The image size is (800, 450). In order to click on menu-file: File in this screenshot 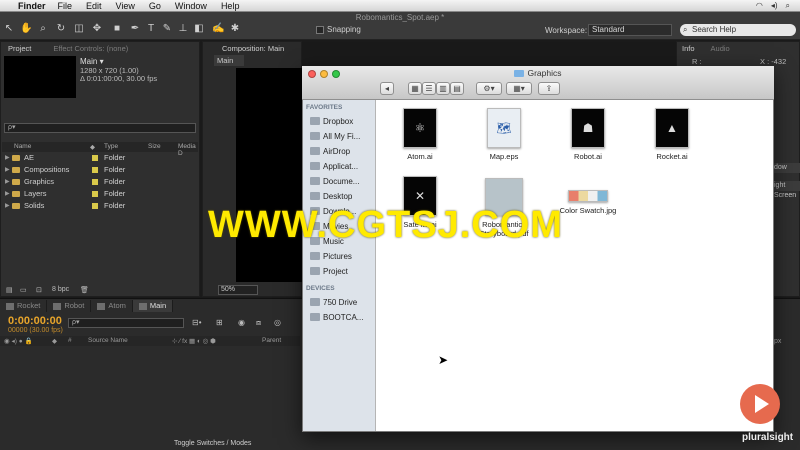, I will do `click(65, 6)`.